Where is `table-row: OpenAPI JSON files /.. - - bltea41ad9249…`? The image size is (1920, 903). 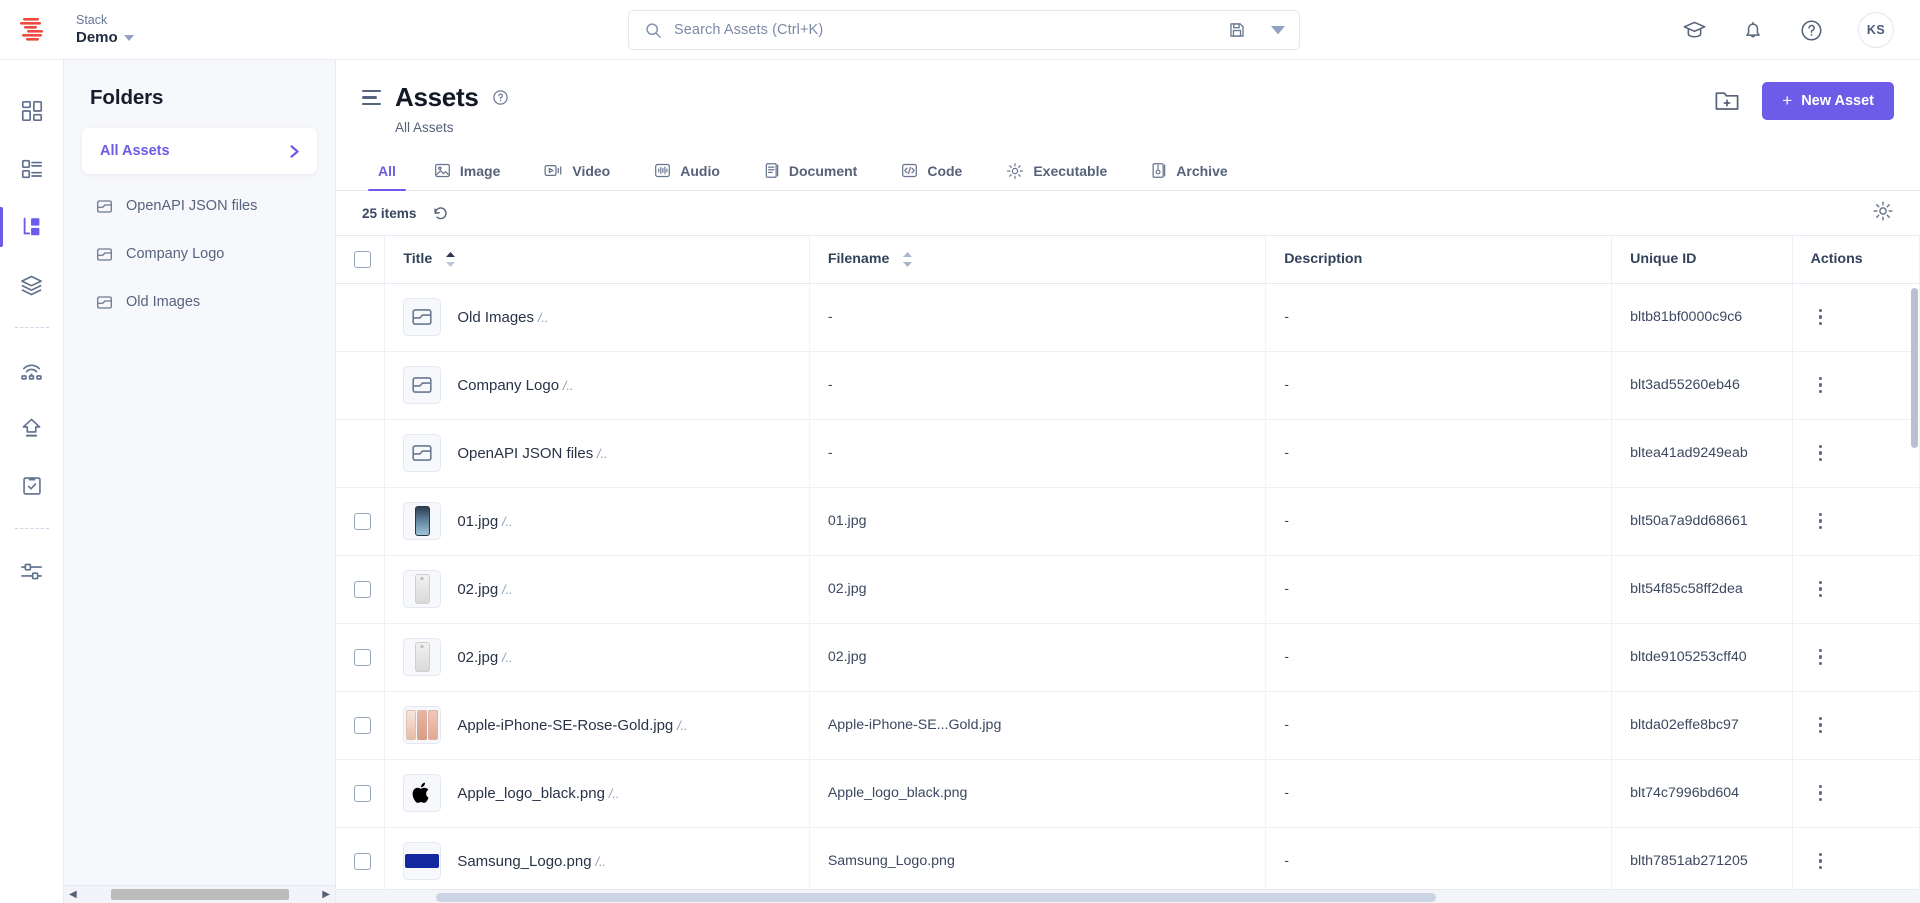 table-row: OpenAPI JSON files /.. - - bltea41ad9249… is located at coordinates (1128, 453).